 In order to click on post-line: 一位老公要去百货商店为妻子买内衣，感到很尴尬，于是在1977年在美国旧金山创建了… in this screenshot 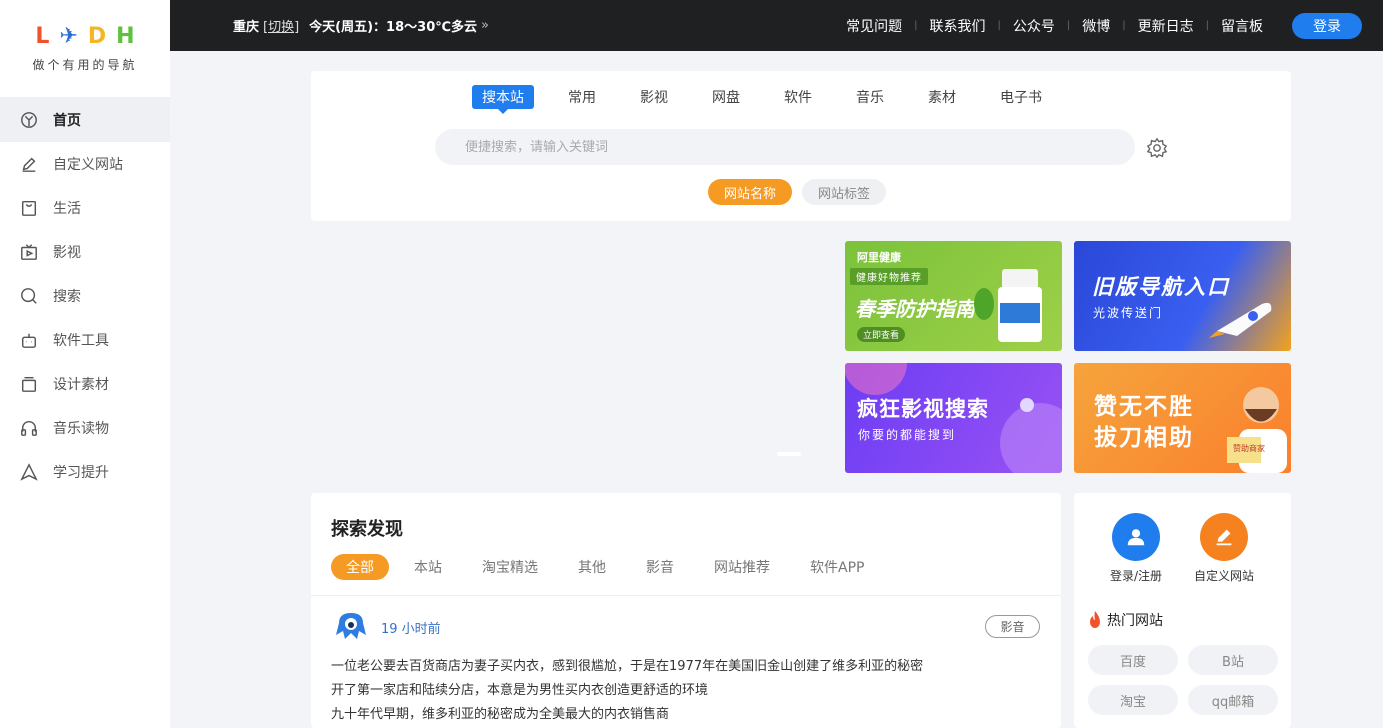, I will do `click(627, 666)`.